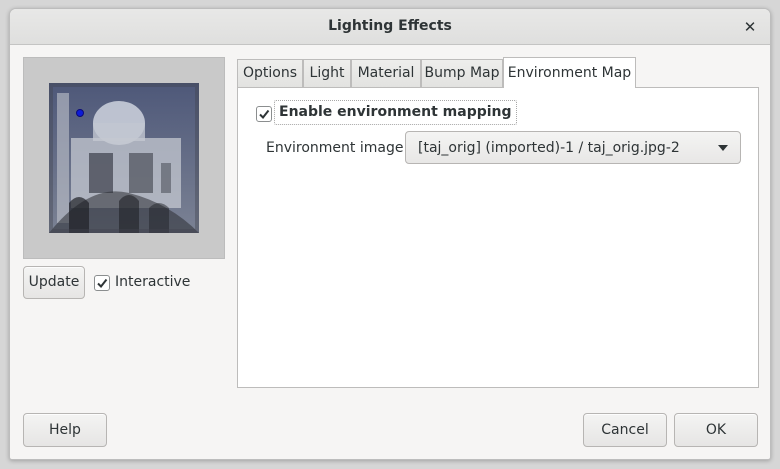 Image resolution: width=780 pixels, height=469 pixels. I want to click on tab-material: Material, so click(386, 73).